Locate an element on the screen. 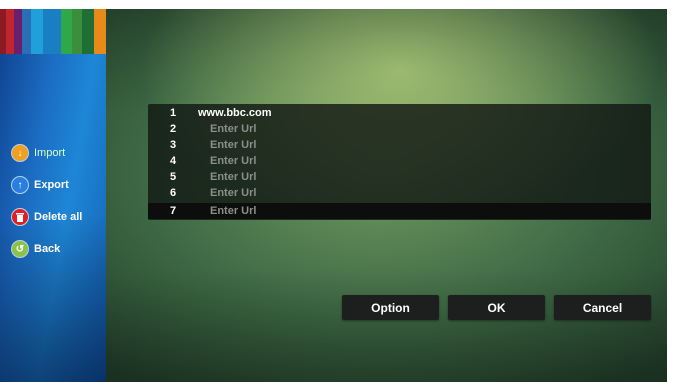  url-row-3: 3 Enter Url is located at coordinates (399, 145).